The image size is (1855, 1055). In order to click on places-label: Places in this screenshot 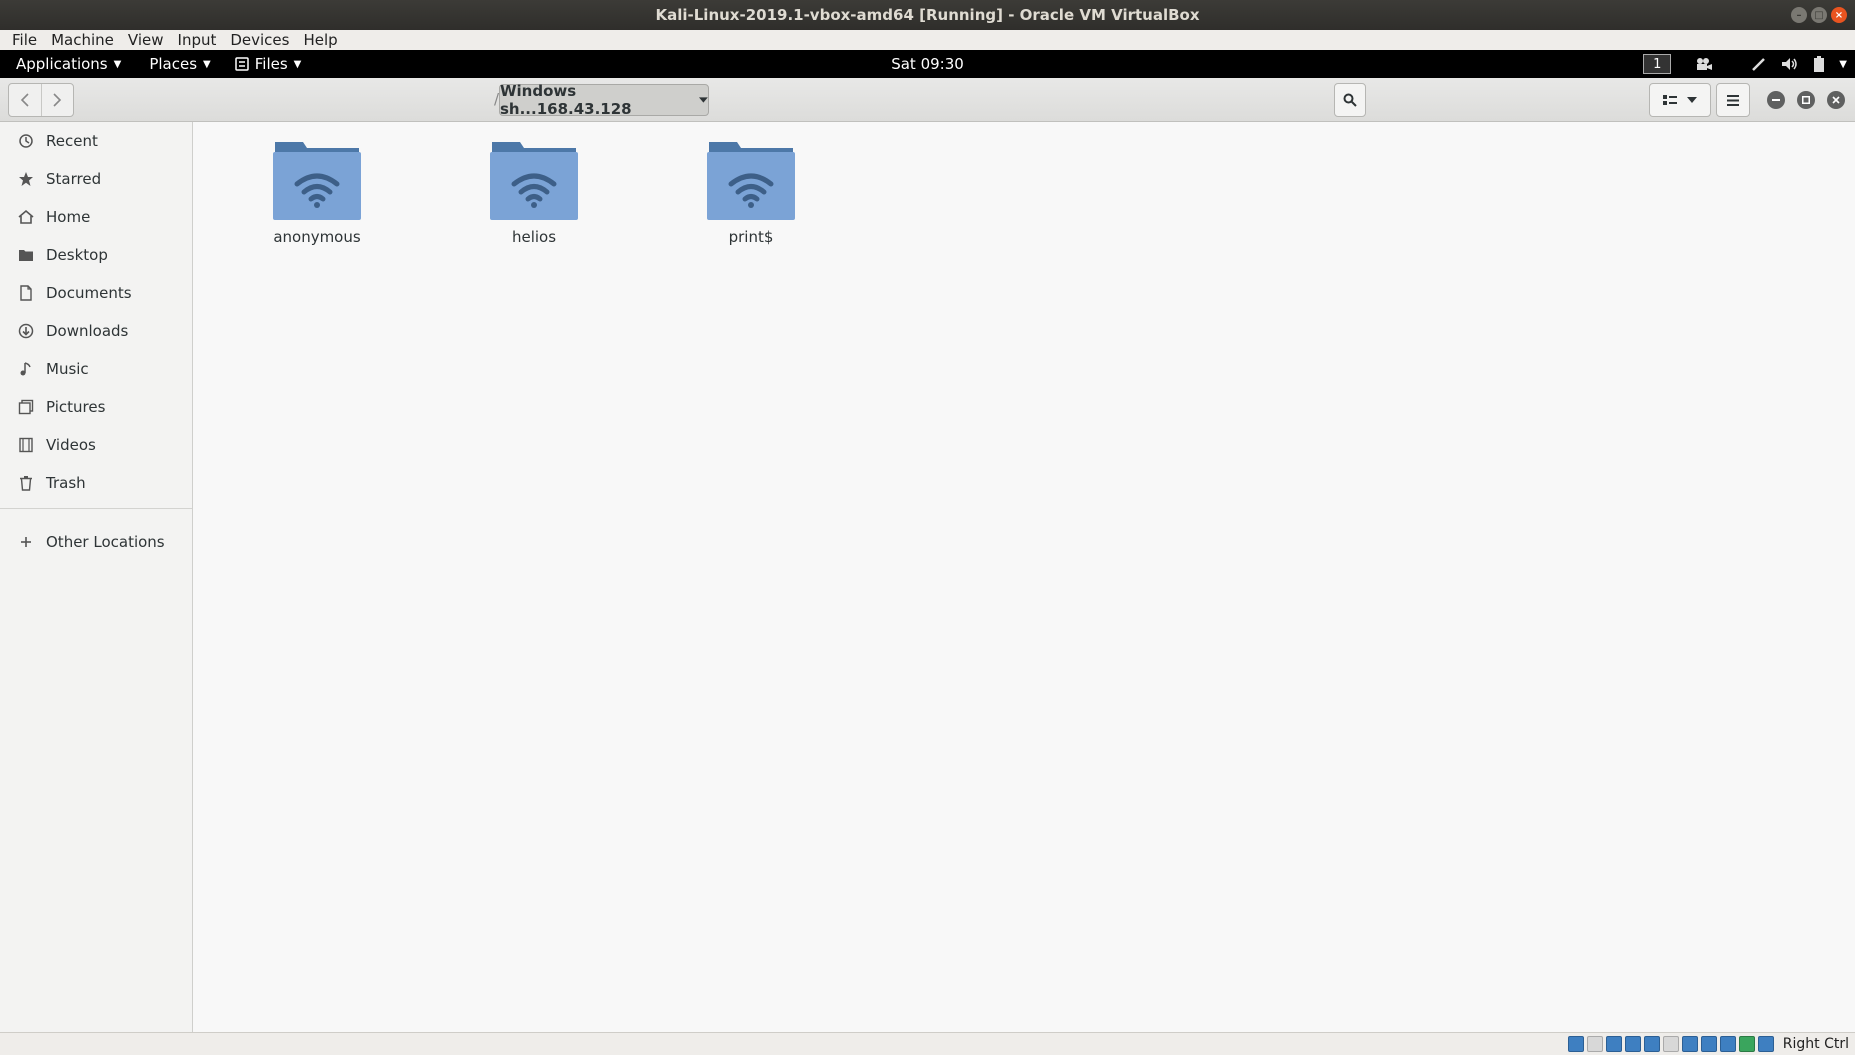, I will do `click(173, 64)`.